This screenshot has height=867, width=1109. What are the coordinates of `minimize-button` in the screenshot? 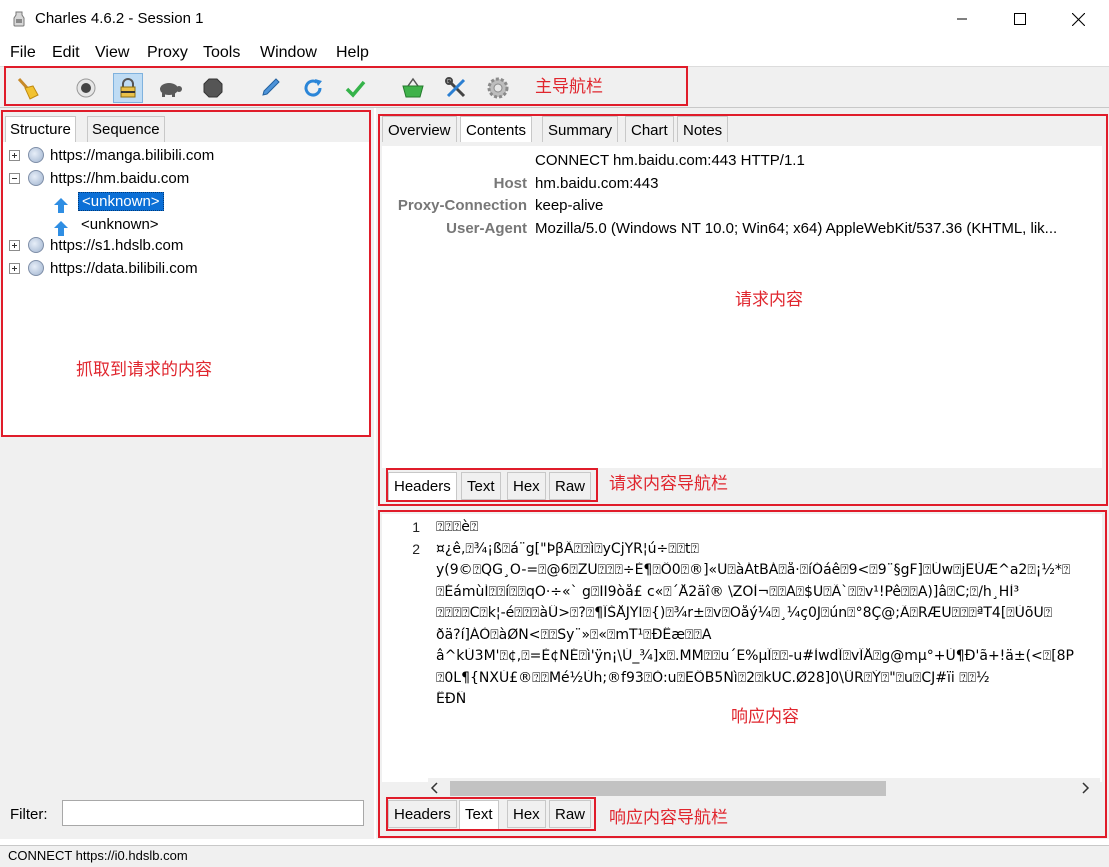 It's located at (962, 19).